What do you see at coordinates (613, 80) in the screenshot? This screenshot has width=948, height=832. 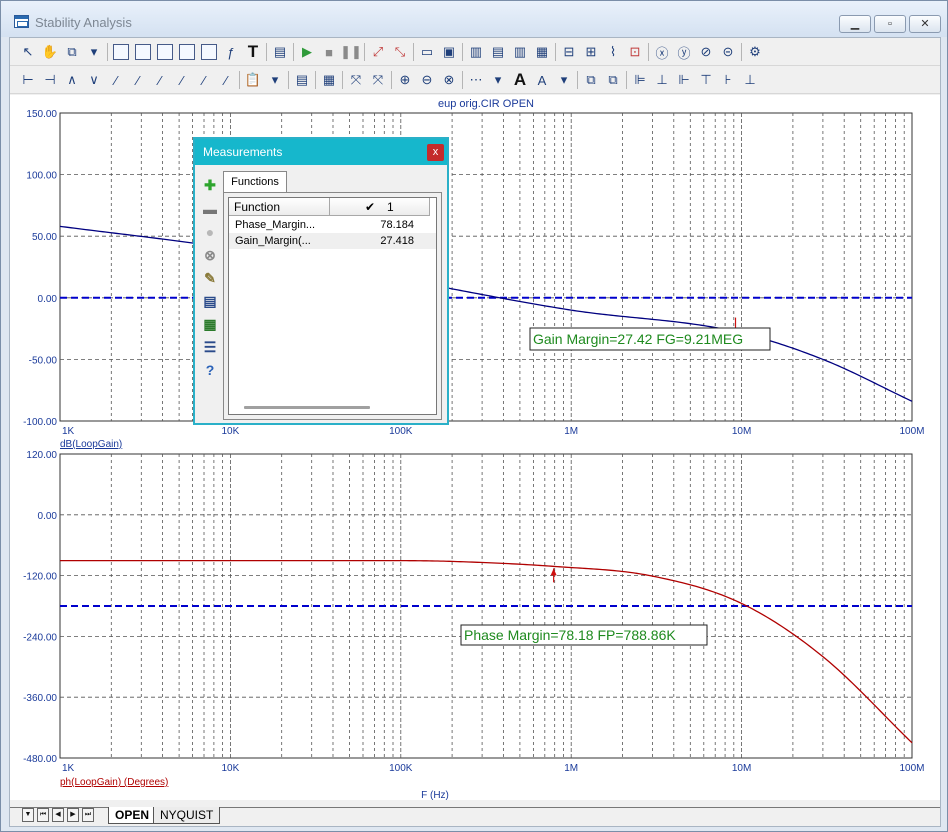 I see `copy2-icon: ⧉` at bounding box center [613, 80].